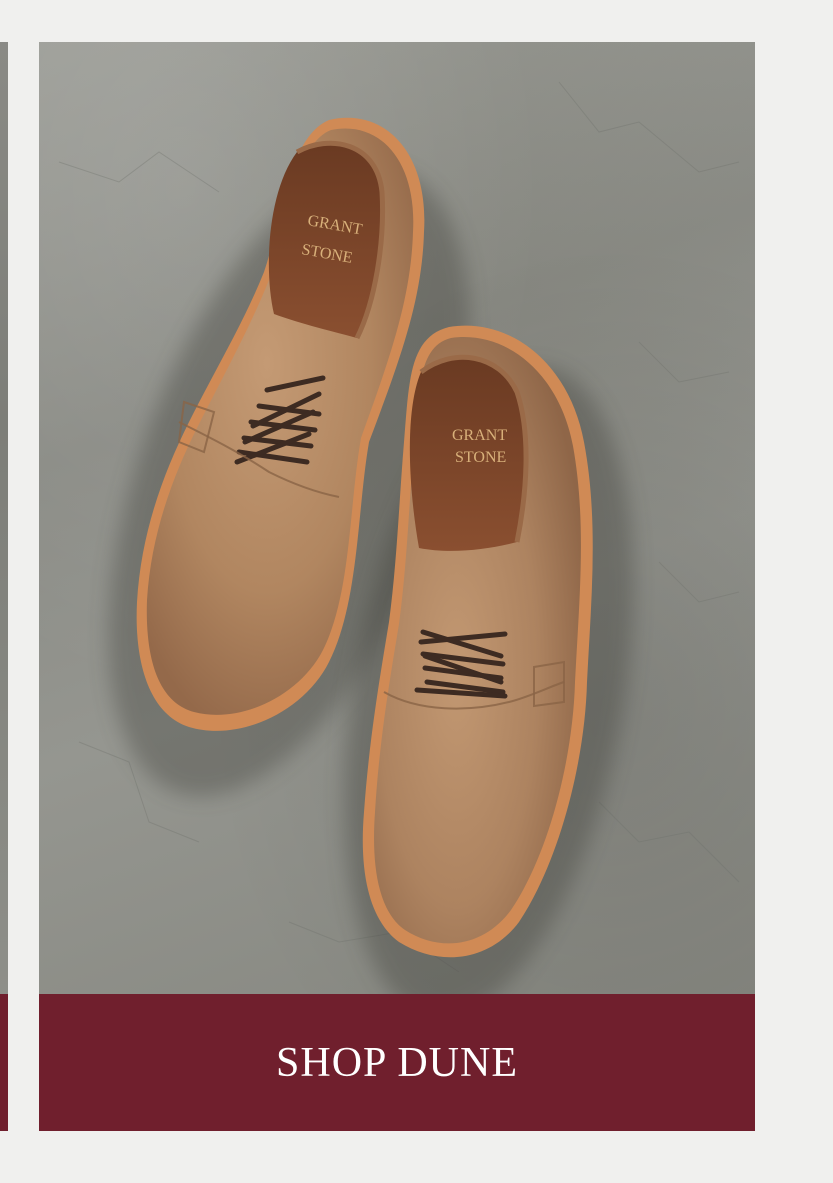 Image resolution: width=833 pixels, height=1183 pixels. What do you see at coordinates (4, 518) in the screenshot?
I see `previous-card-image-edge` at bounding box center [4, 518].